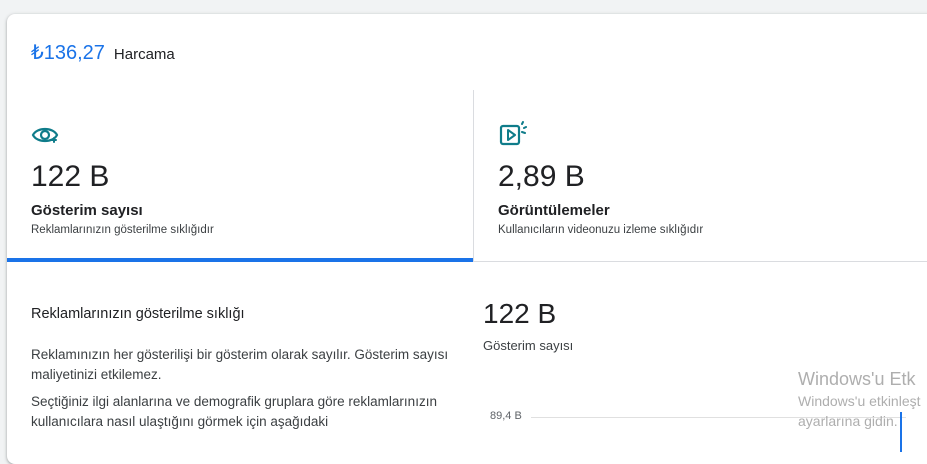 This screenshot has width=927, height=464. I want to click on metric-title: Görüntülemeler, so click(554, 210).